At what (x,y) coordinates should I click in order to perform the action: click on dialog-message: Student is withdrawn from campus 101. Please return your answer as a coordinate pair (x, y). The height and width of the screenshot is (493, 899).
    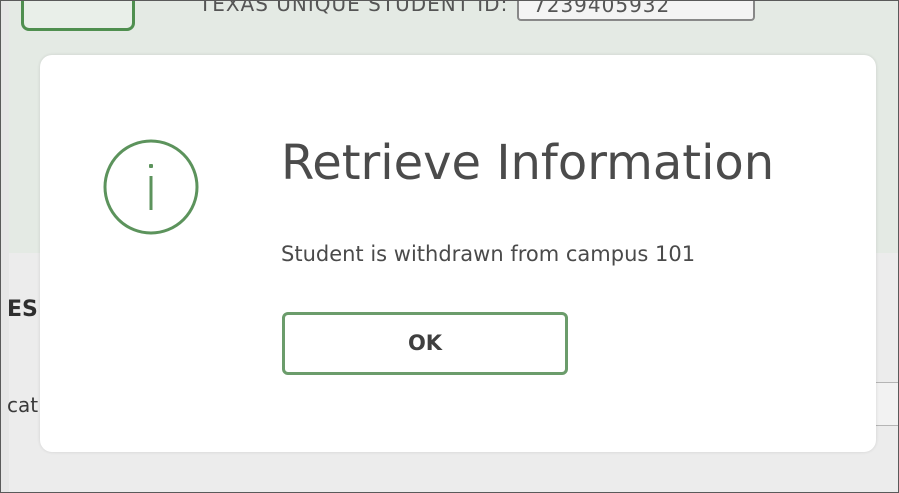
    Looking at the image, I should click on (488, 254).